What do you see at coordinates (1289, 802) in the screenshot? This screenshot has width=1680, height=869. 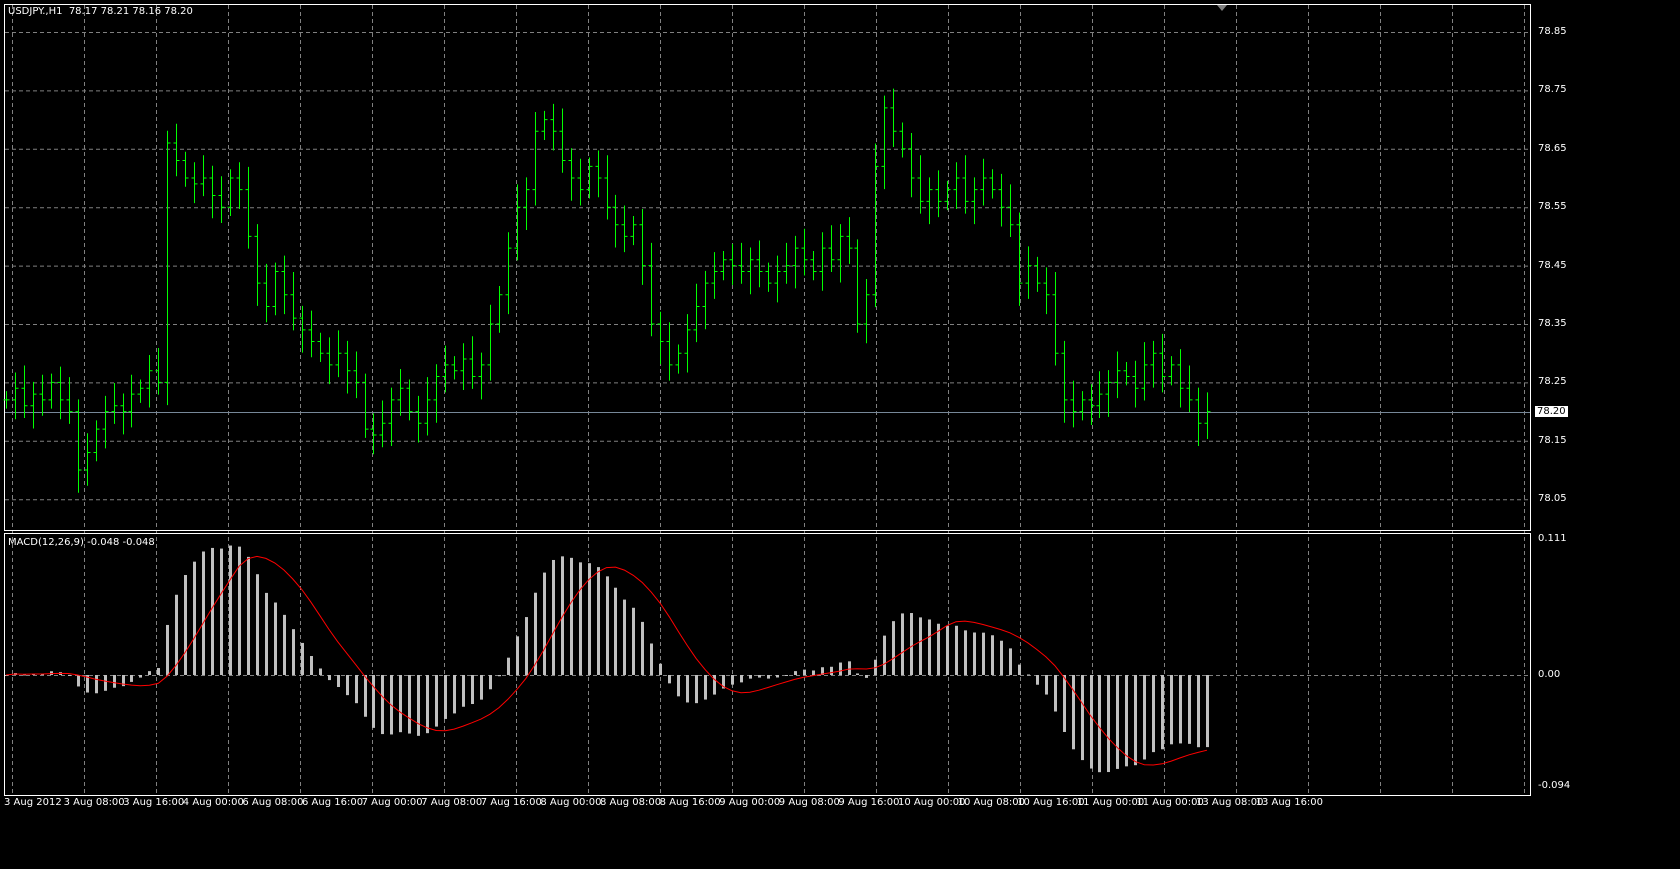 I see `time-tick: 13 Aug 16:00` at bounding box center [1289, 802].